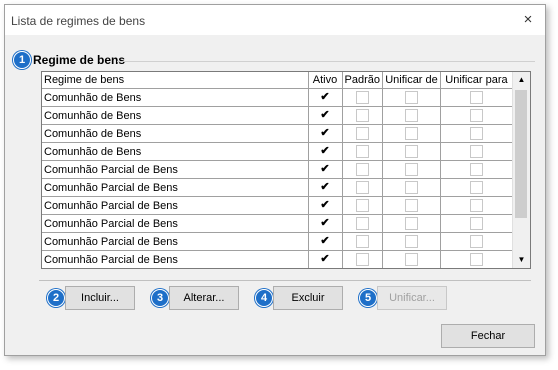 The image size is (558, 370). I want to click on window-title: Lista de regimes de bens, so click(78, 21).